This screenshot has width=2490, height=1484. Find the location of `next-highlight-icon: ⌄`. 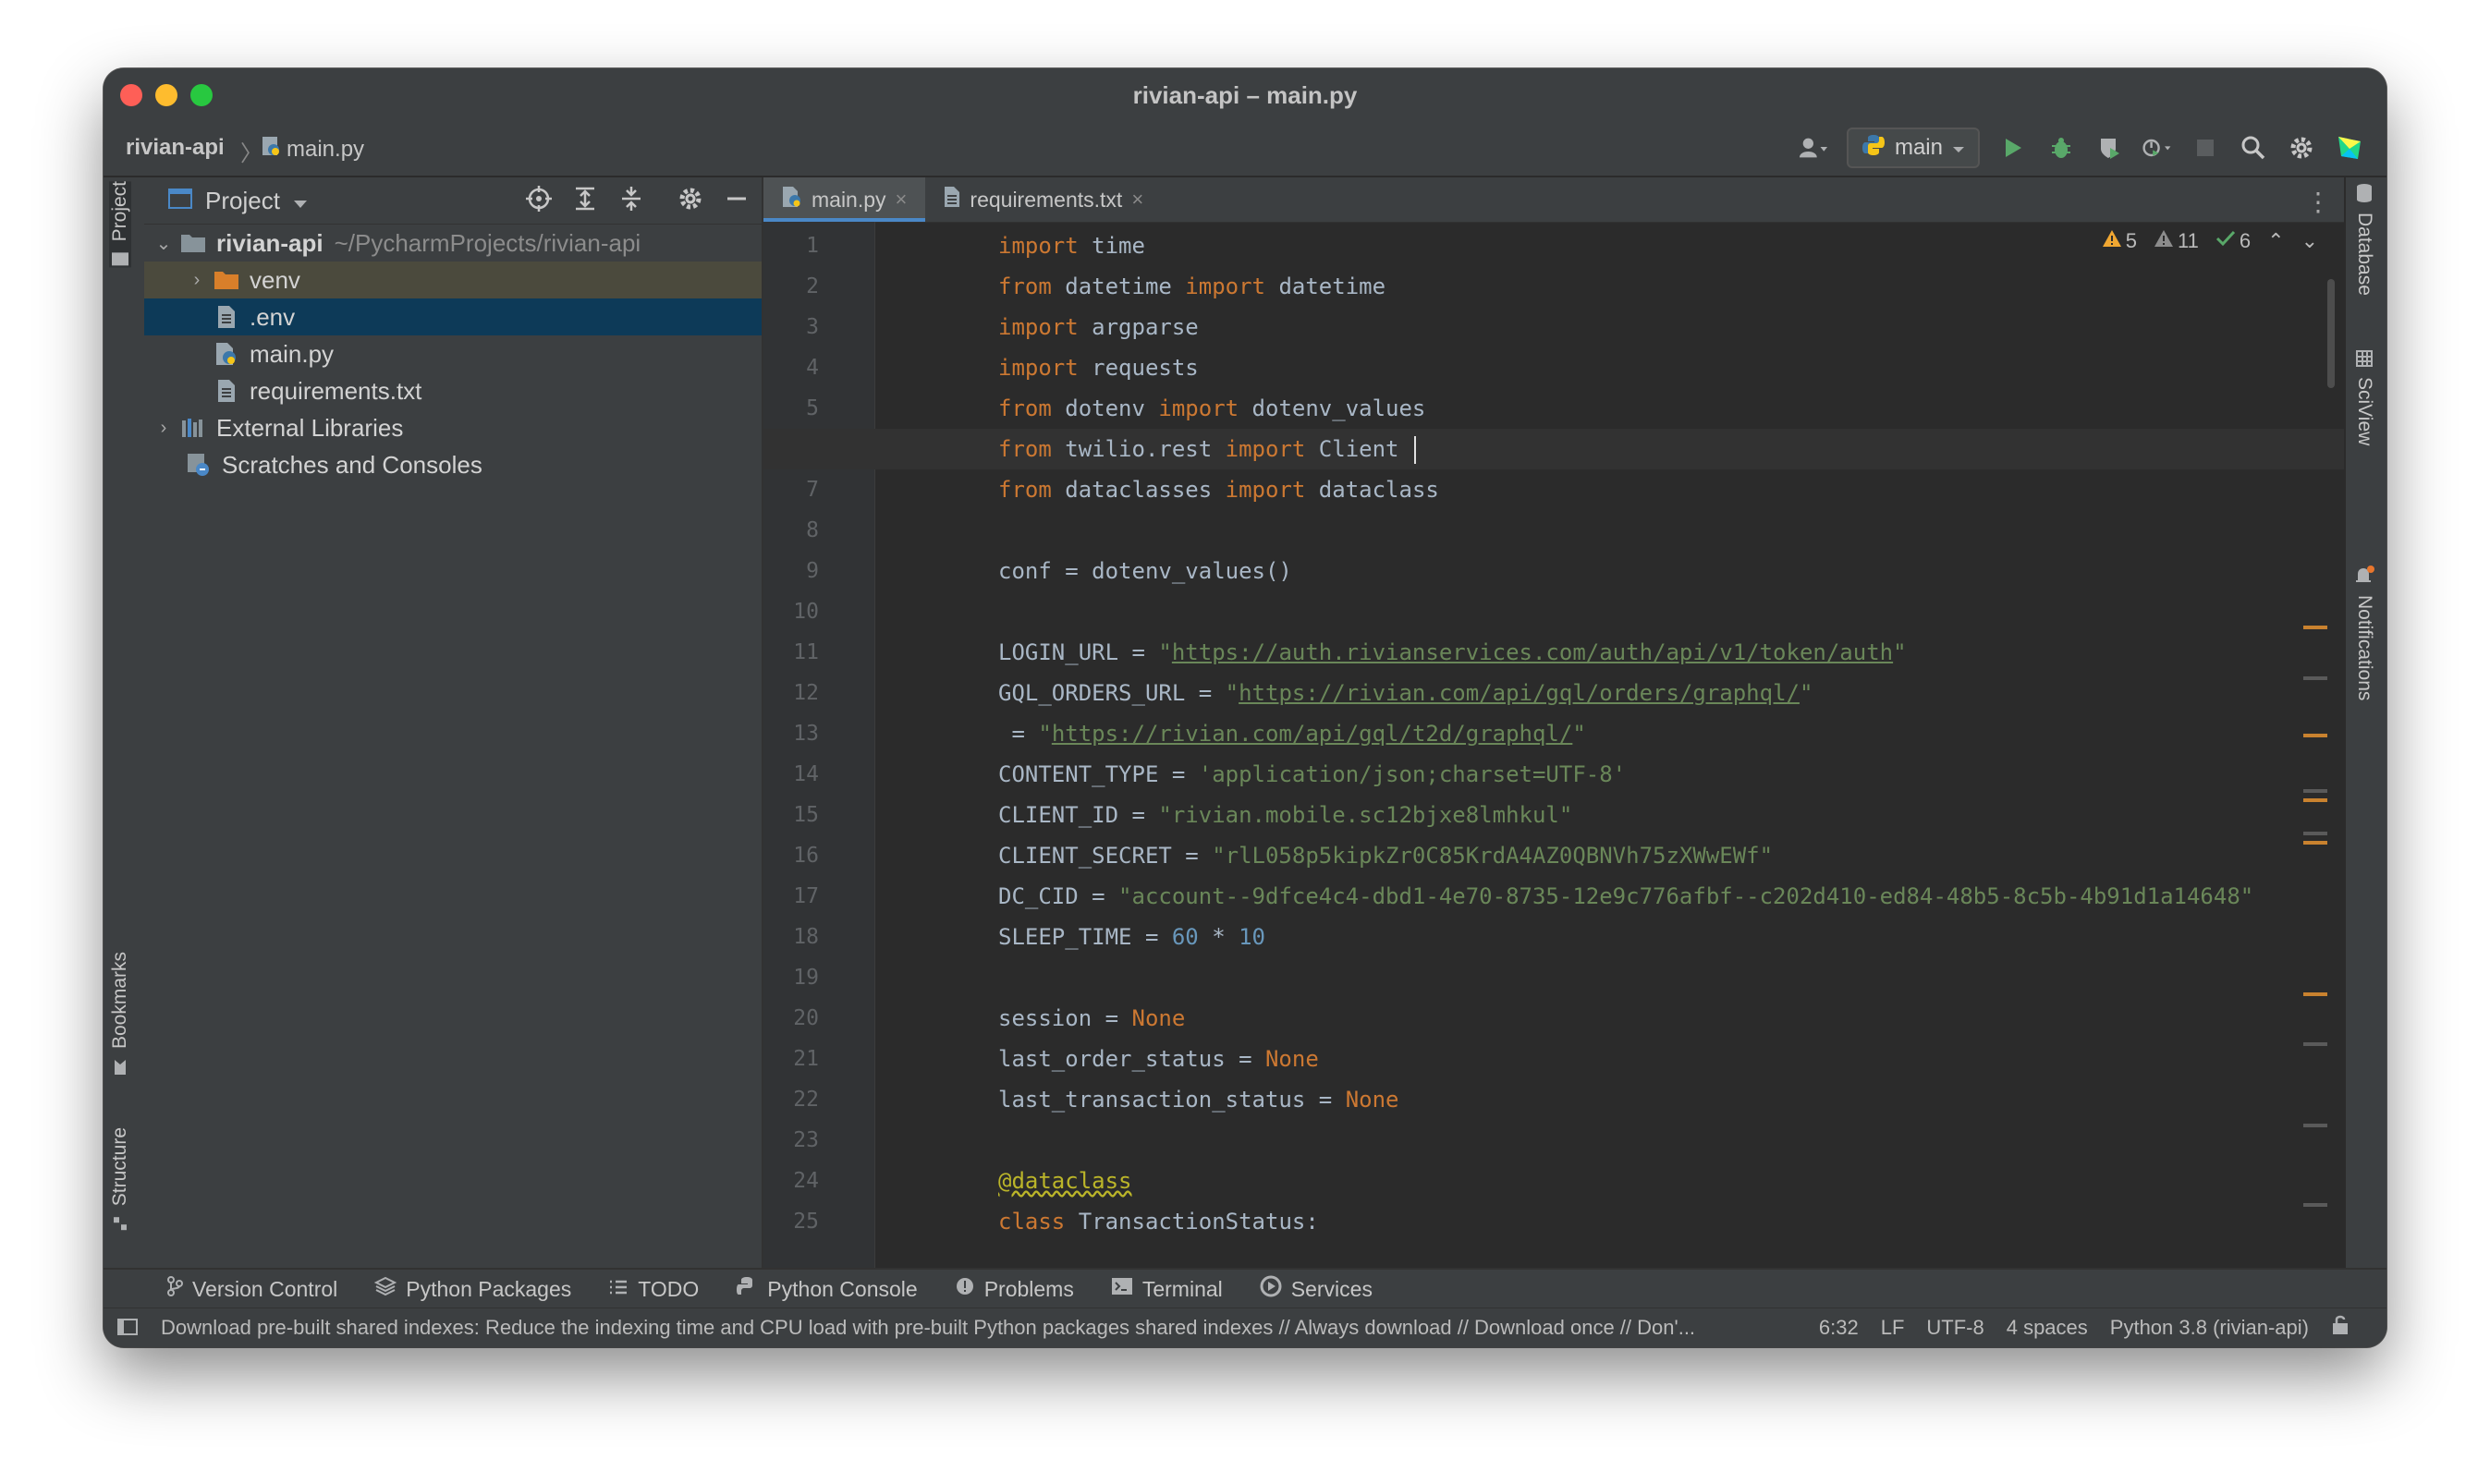

next-highlight-icon: ⌄ is located at coordinates (2310, 241).